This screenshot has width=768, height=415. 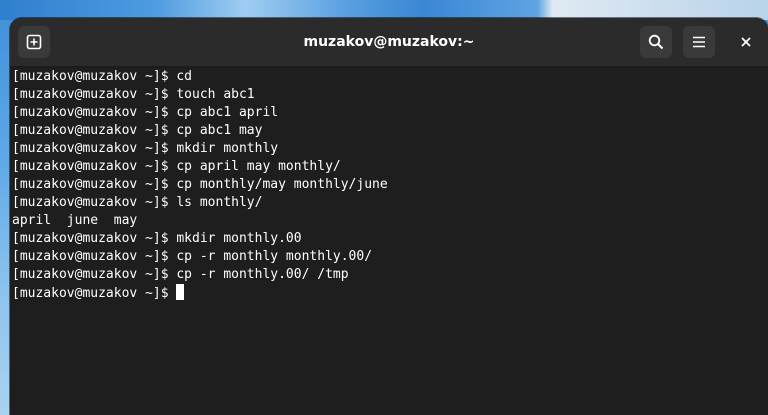 I want to click on new-tab-icon, so click(x=34, y=42).